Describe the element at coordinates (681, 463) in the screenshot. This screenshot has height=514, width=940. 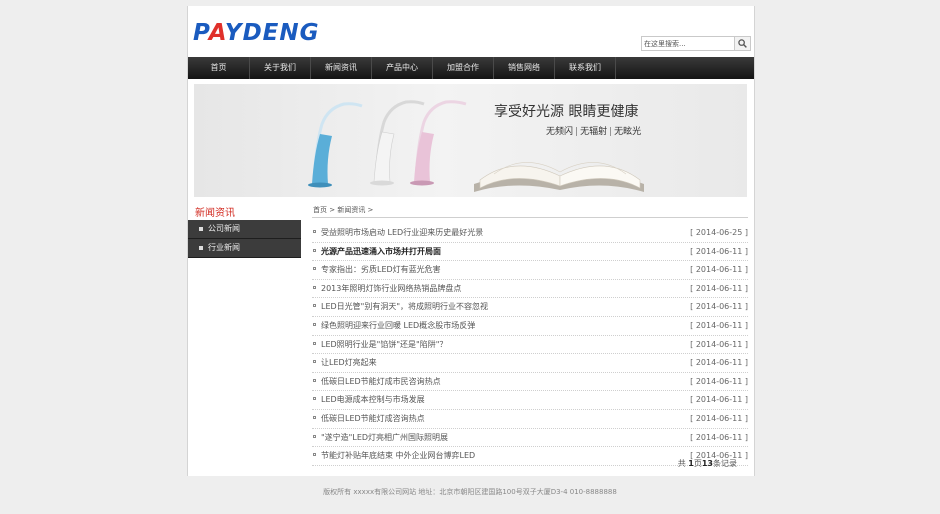
I see `pager-prefix: 共` at that location.